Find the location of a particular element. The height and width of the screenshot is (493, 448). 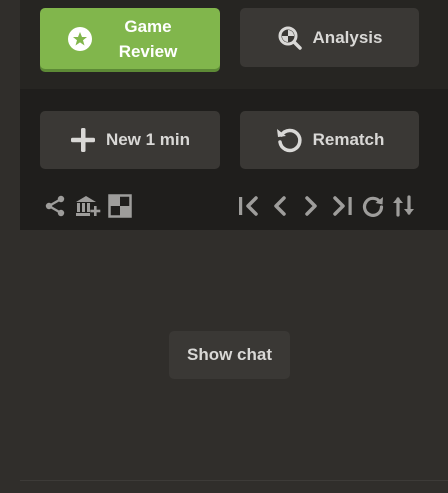

refresh-icon is located at coordinates (373, 206).